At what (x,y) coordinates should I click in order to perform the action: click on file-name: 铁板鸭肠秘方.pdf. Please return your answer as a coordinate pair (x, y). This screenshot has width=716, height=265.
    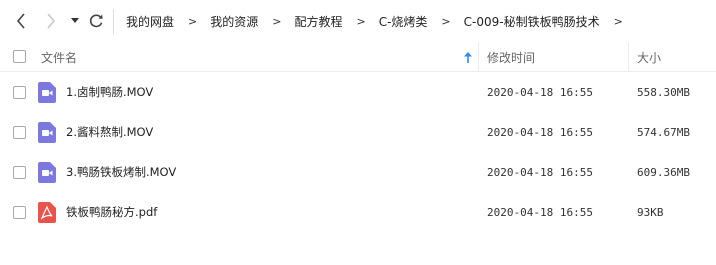
    Looking at the image, I should click on (111, 212).